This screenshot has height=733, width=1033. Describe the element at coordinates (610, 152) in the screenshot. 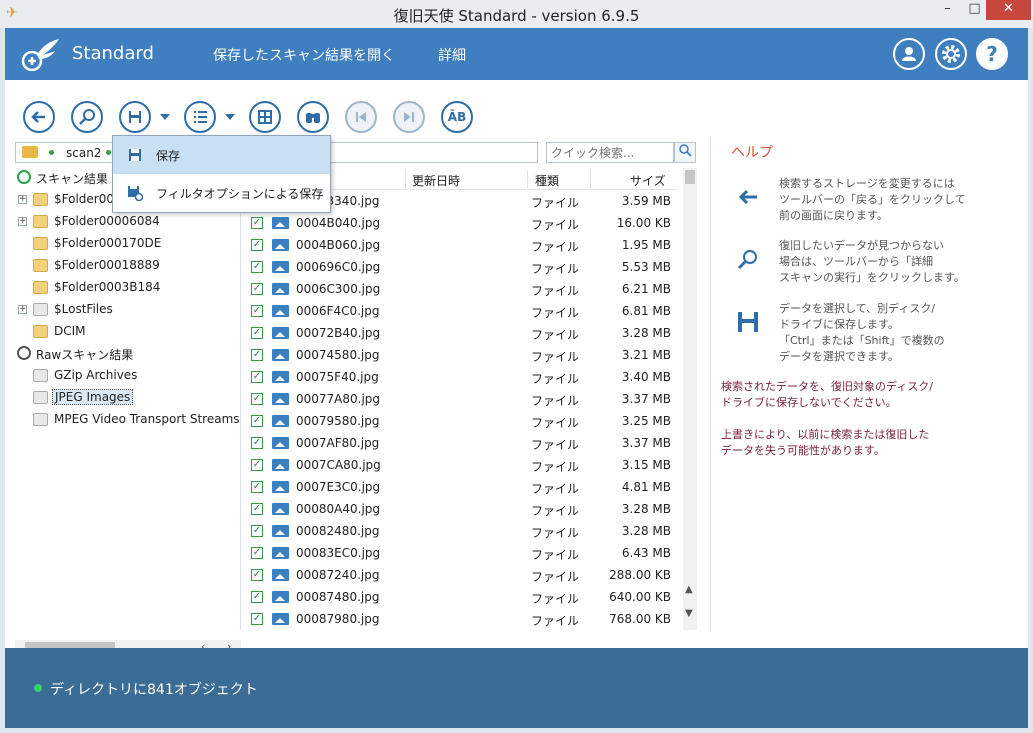

I see `quick-search-input` at that location.